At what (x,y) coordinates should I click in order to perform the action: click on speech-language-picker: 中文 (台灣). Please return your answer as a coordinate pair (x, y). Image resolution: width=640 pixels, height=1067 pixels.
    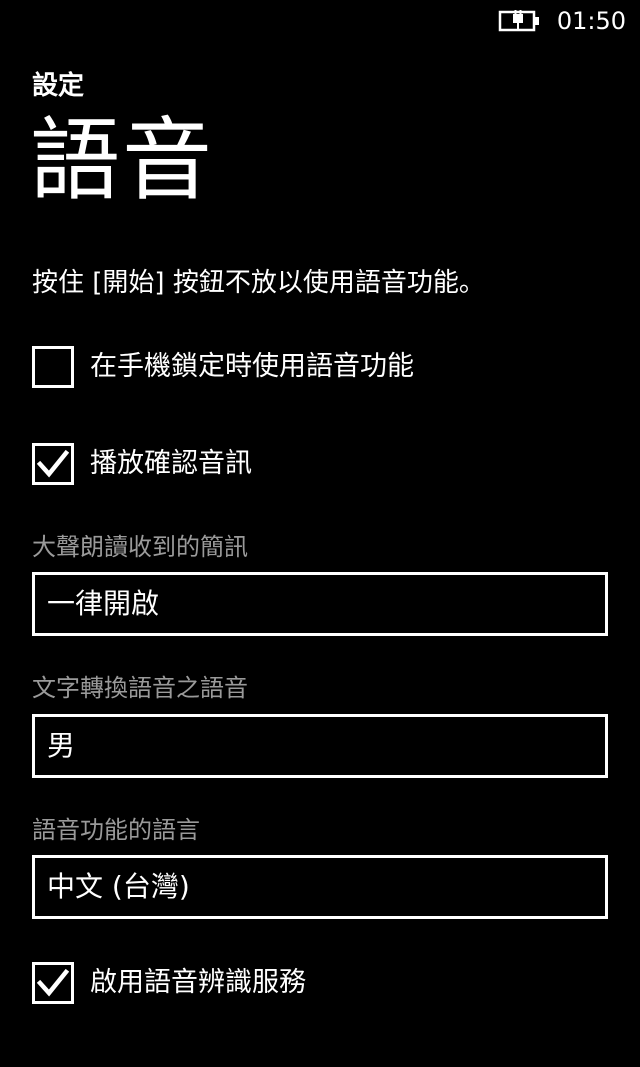
    Looking at the image, I should click on (320, 887).